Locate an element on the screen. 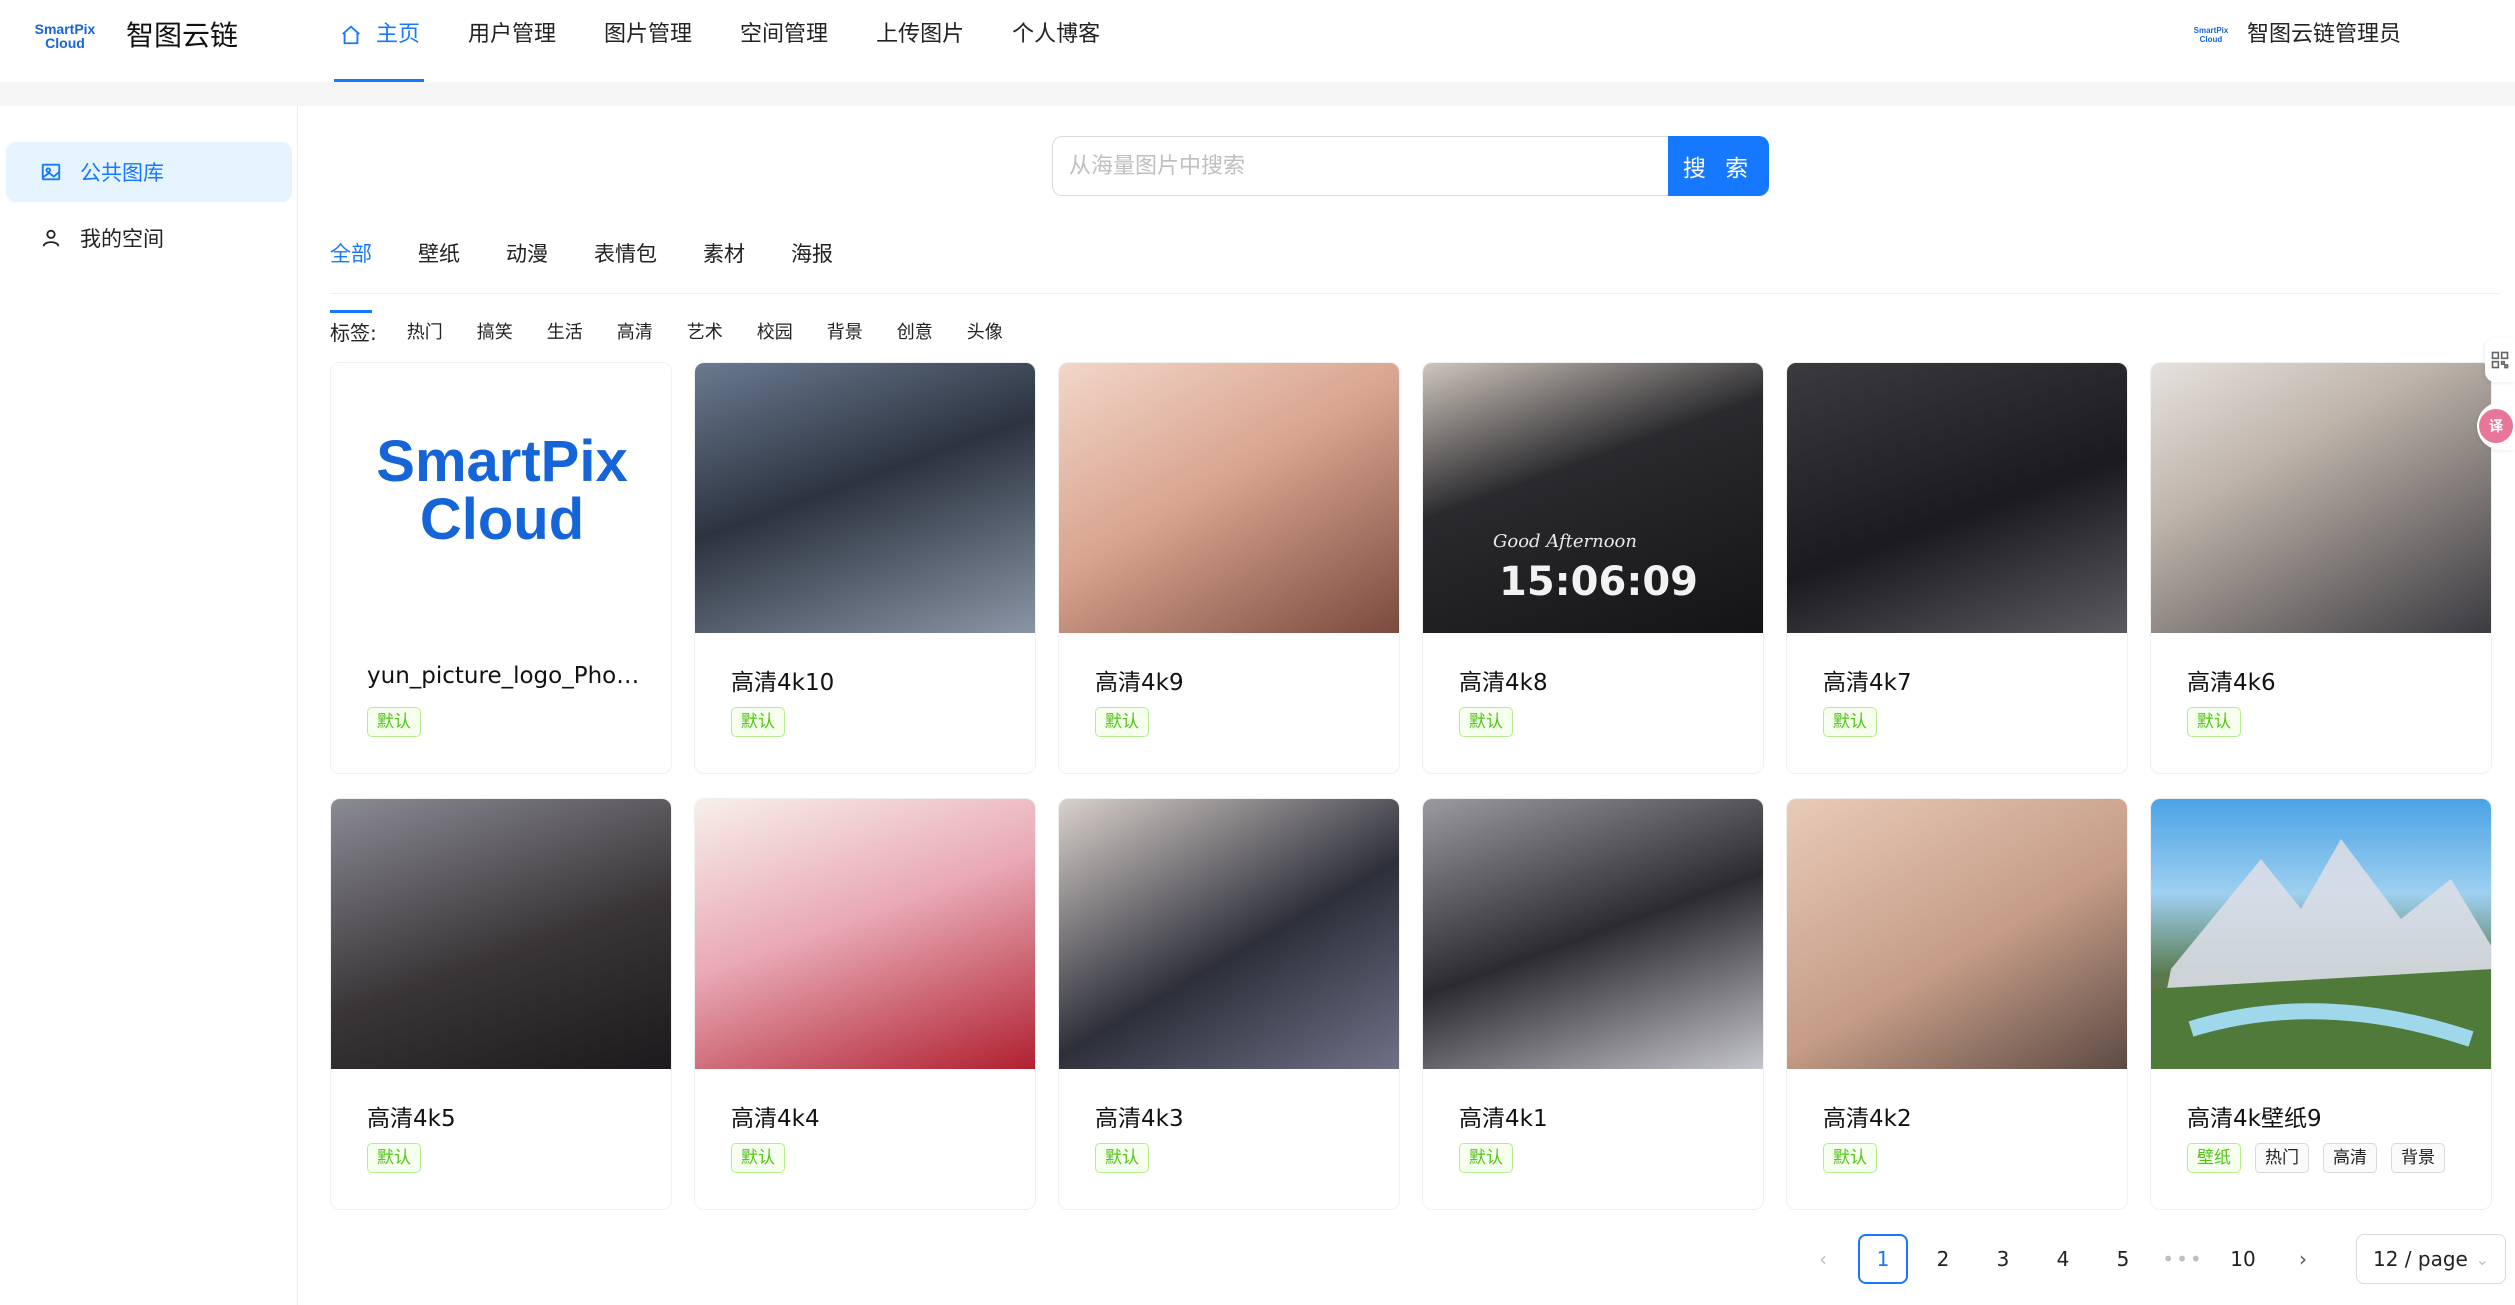 This screenshot has height=1305, width=2515. sidebar-item-my-space: 我的空间 is located at coordinates (149, 238).